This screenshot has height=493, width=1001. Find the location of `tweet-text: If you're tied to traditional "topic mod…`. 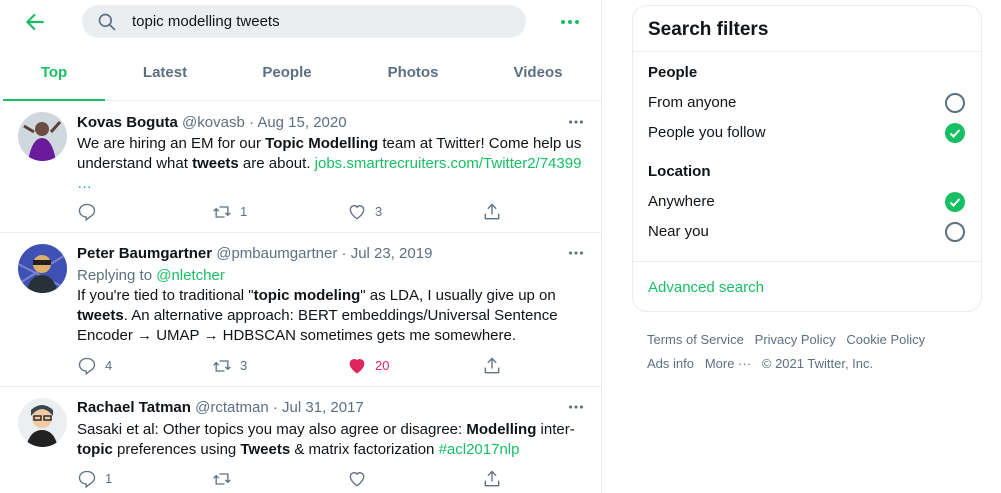

tweet-text: If you're tied to traditional "topic mod… is located at coordinates (334, 316).